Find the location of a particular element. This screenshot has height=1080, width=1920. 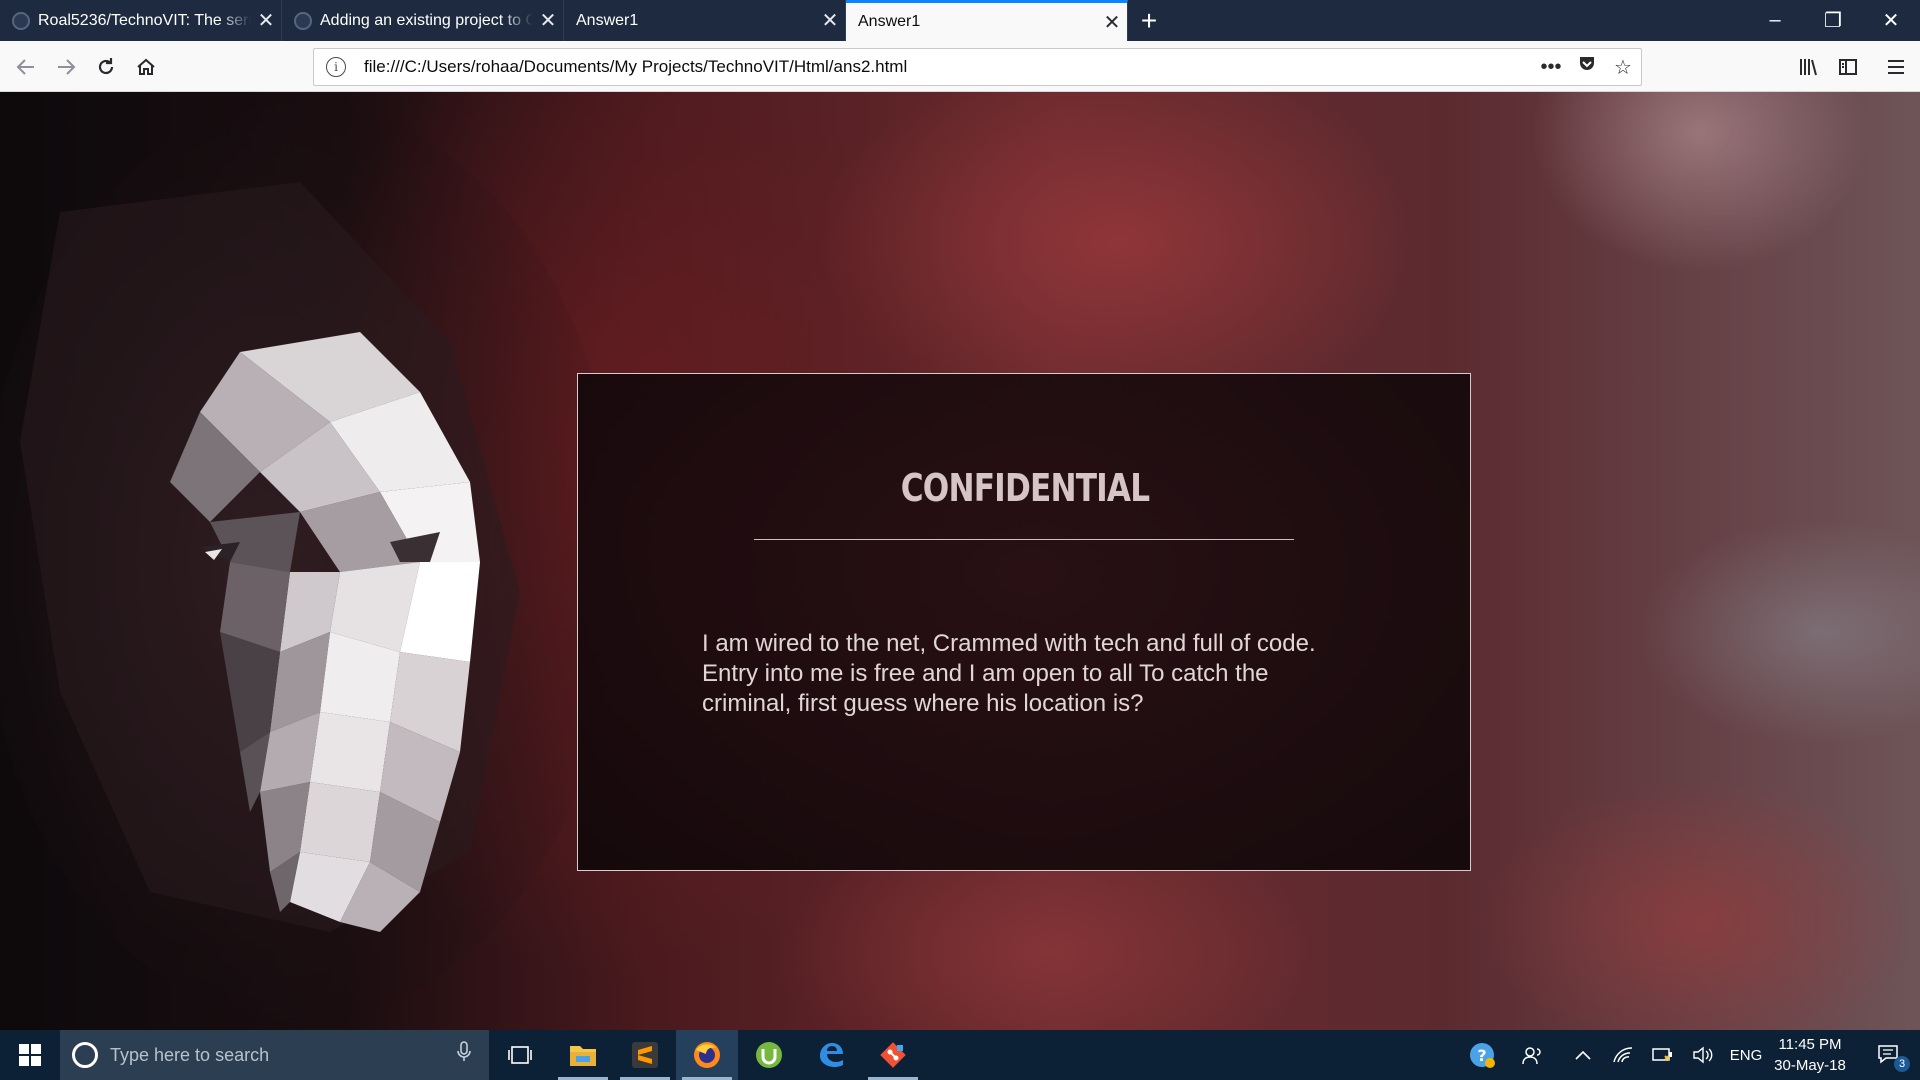

notification-count-badge: 3 is located at coordinates (1902, 1064).